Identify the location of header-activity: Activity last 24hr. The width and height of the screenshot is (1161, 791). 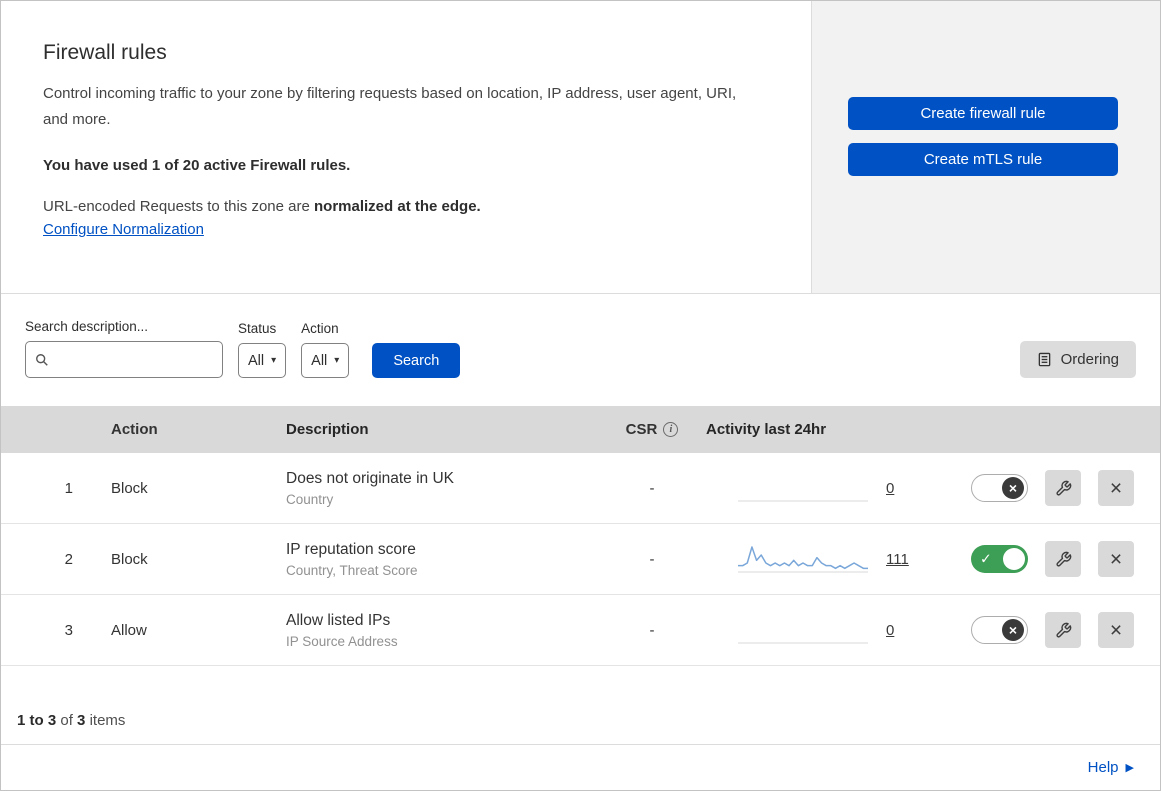
(766, 429).